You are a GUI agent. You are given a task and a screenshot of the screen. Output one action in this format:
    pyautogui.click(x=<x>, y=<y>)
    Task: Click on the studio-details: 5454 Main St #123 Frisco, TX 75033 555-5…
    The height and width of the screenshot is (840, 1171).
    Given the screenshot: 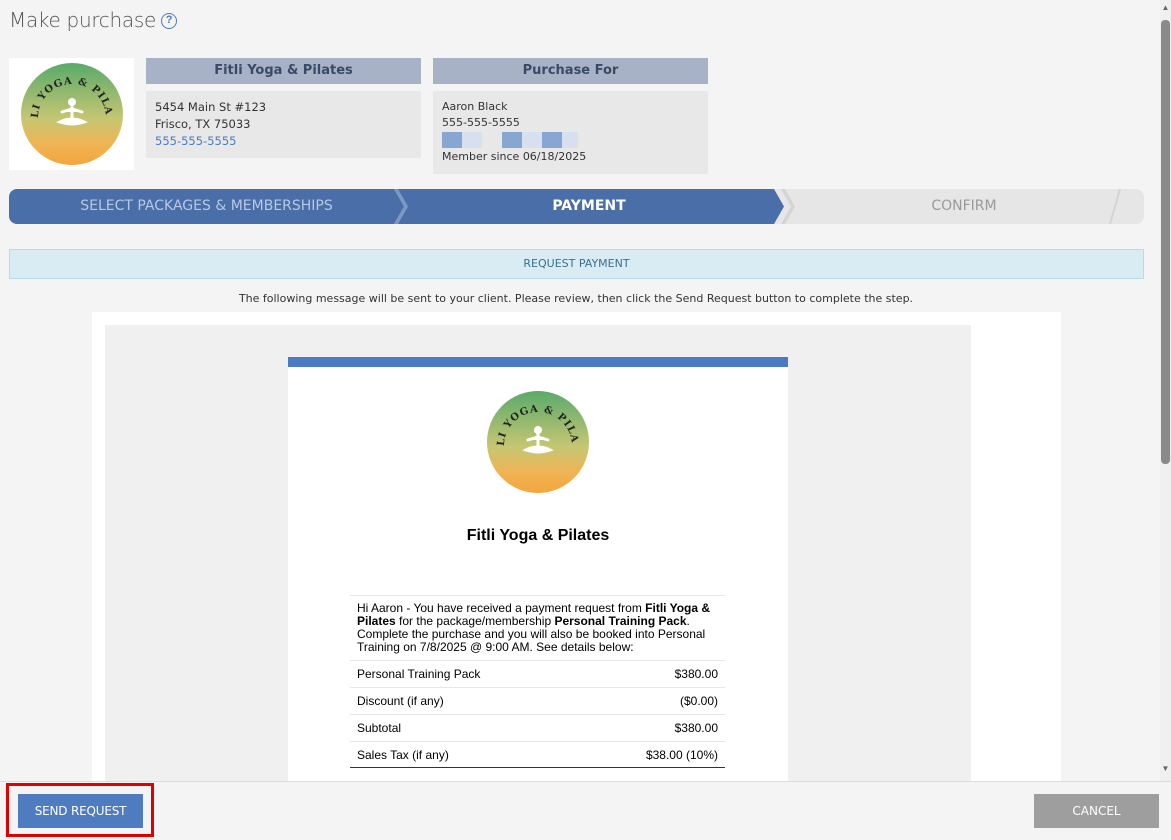 What is the action you would take?
    pyautogui.click(x=283, y=124)
    